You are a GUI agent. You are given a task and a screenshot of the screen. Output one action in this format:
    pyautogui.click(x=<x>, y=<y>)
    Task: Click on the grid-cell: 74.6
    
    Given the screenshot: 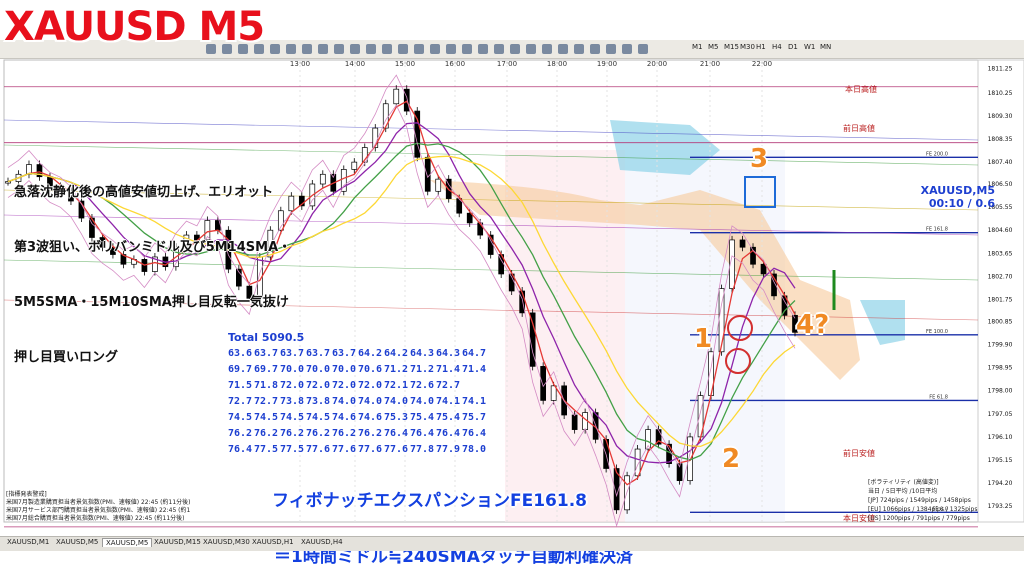 What is the action you would take?
    pyautogui.click(x=344, y=417)
    